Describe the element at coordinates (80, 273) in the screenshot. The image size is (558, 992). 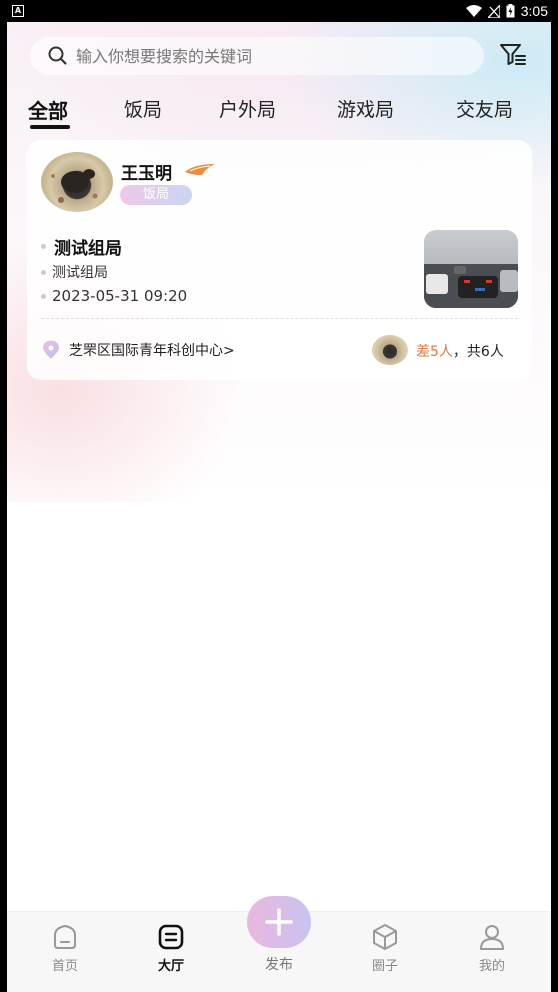
I see `event-description: 测试组局` at that location.